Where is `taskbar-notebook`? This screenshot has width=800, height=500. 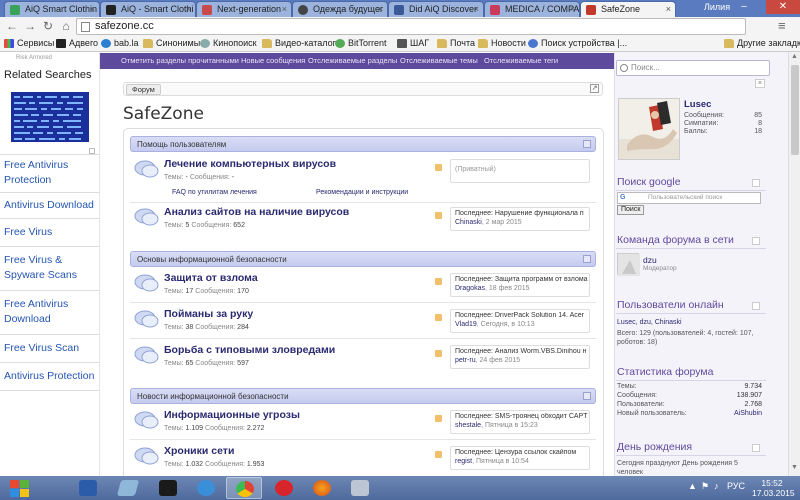 taskbar-notebook is located at coordinates (128, 488).